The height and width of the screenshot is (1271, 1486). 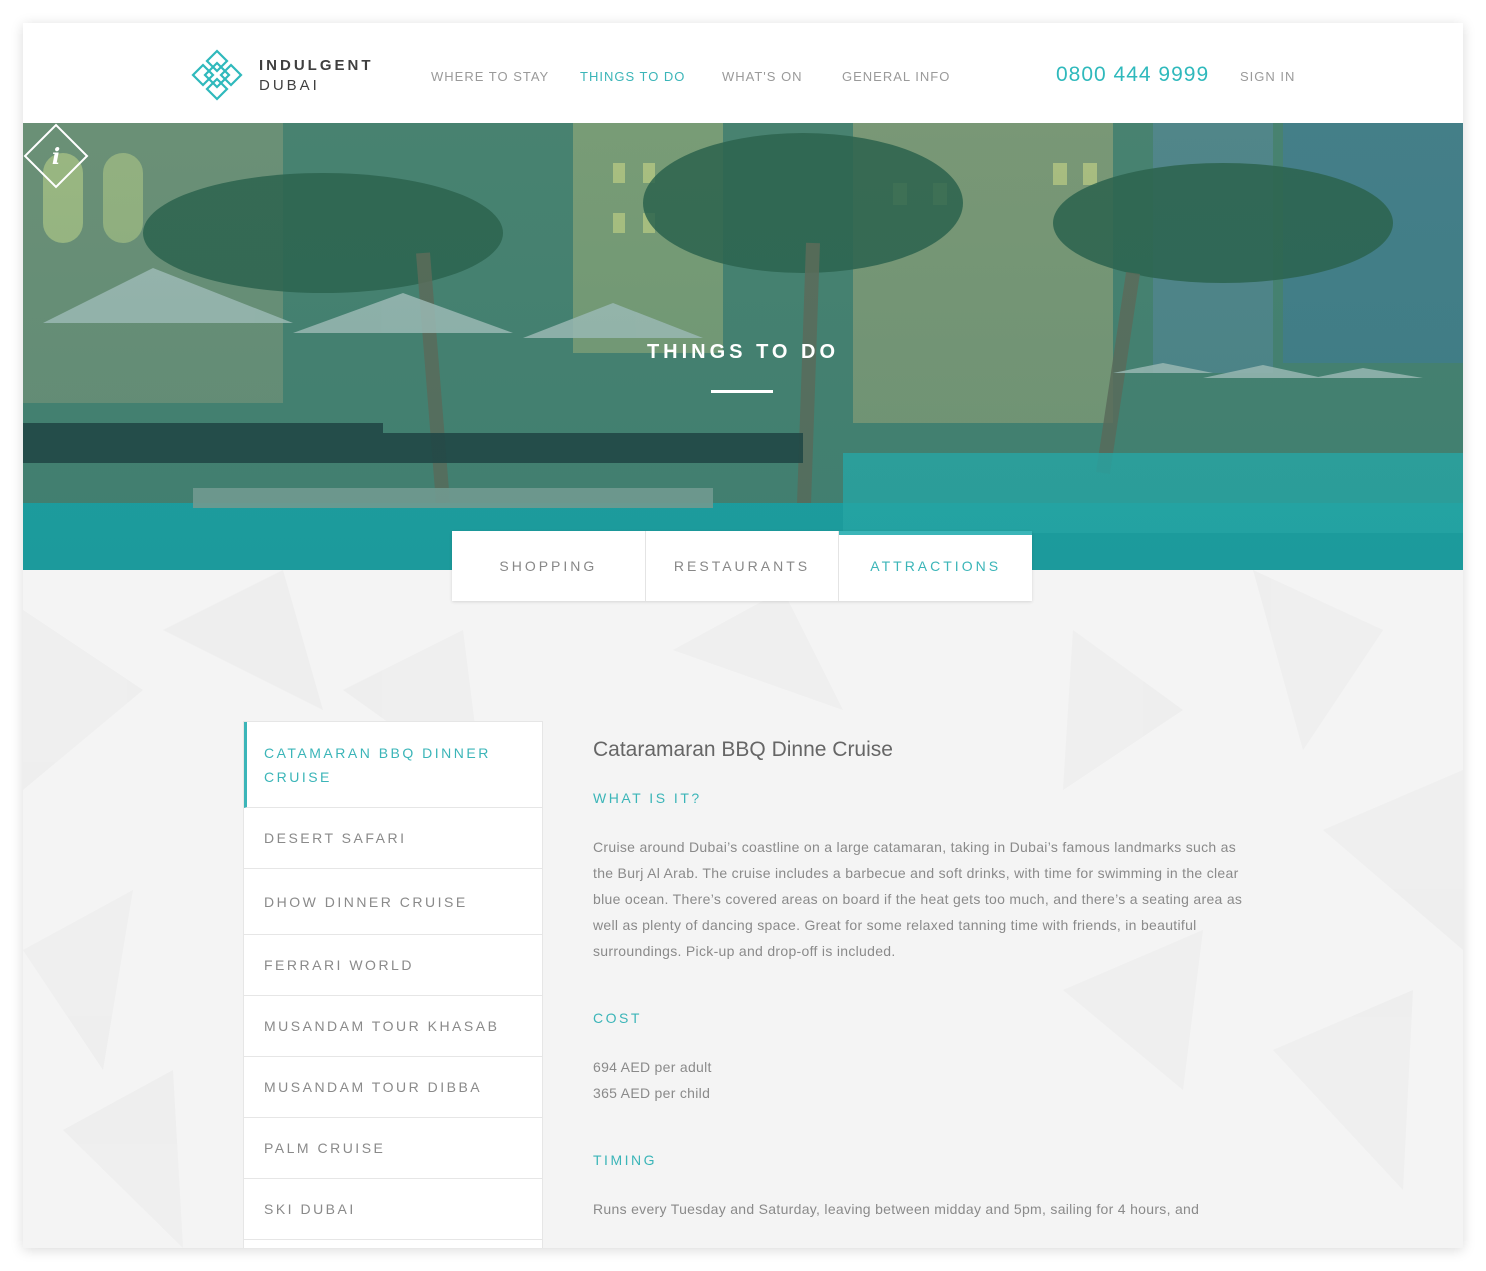 I want to click on info-diamond-icon: i, so click(x=56, y=156).